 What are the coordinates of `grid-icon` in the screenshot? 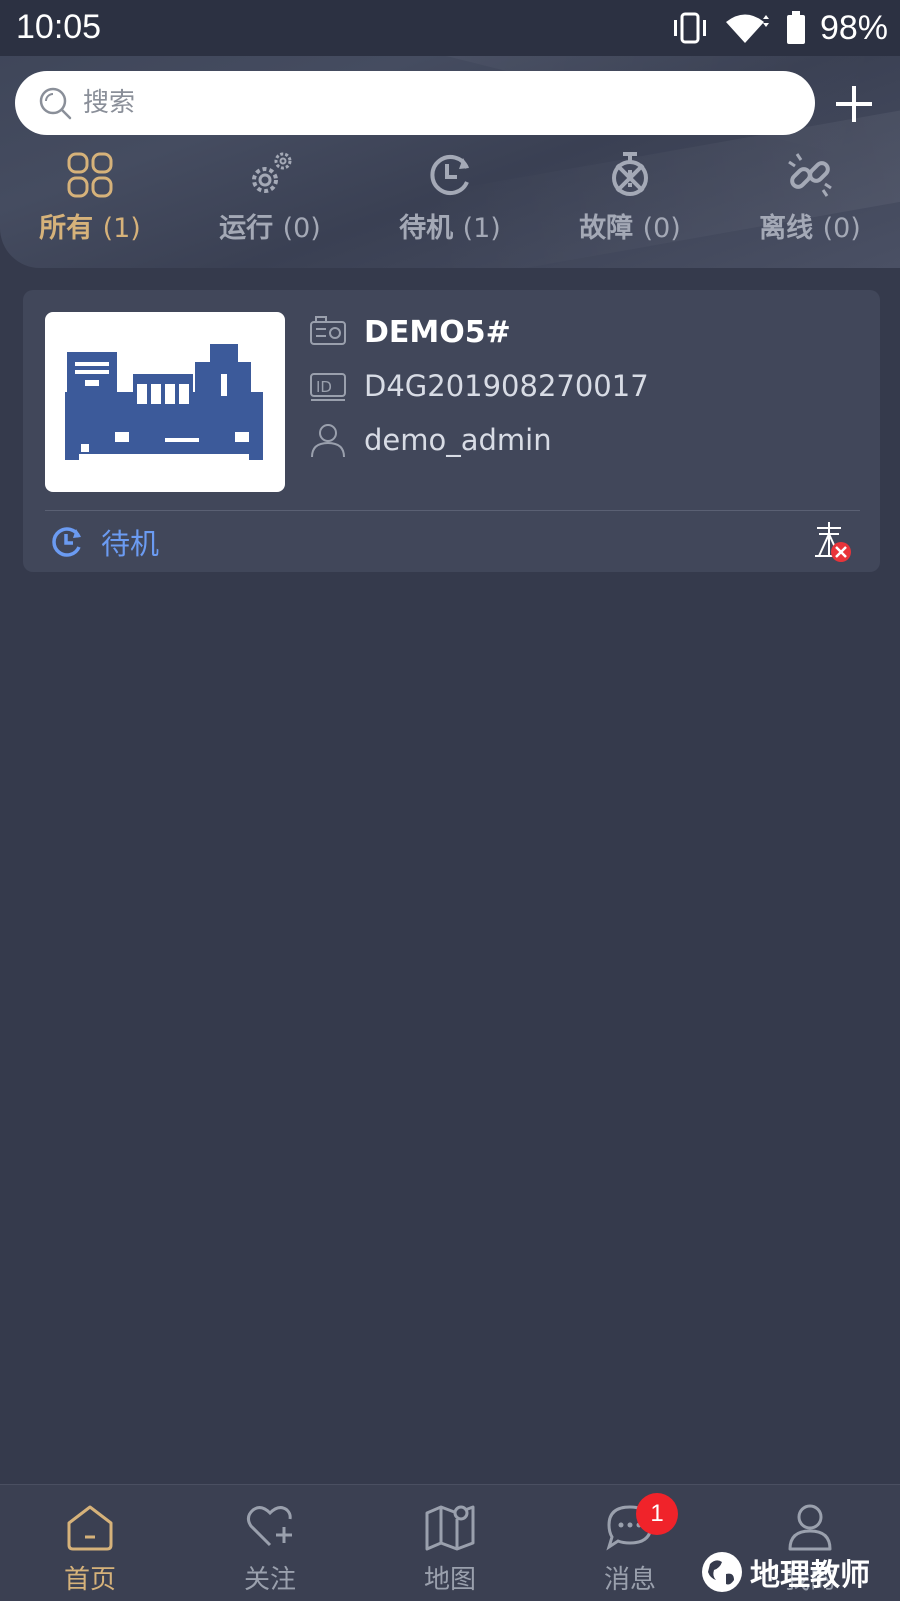 It's located at (90, 175).